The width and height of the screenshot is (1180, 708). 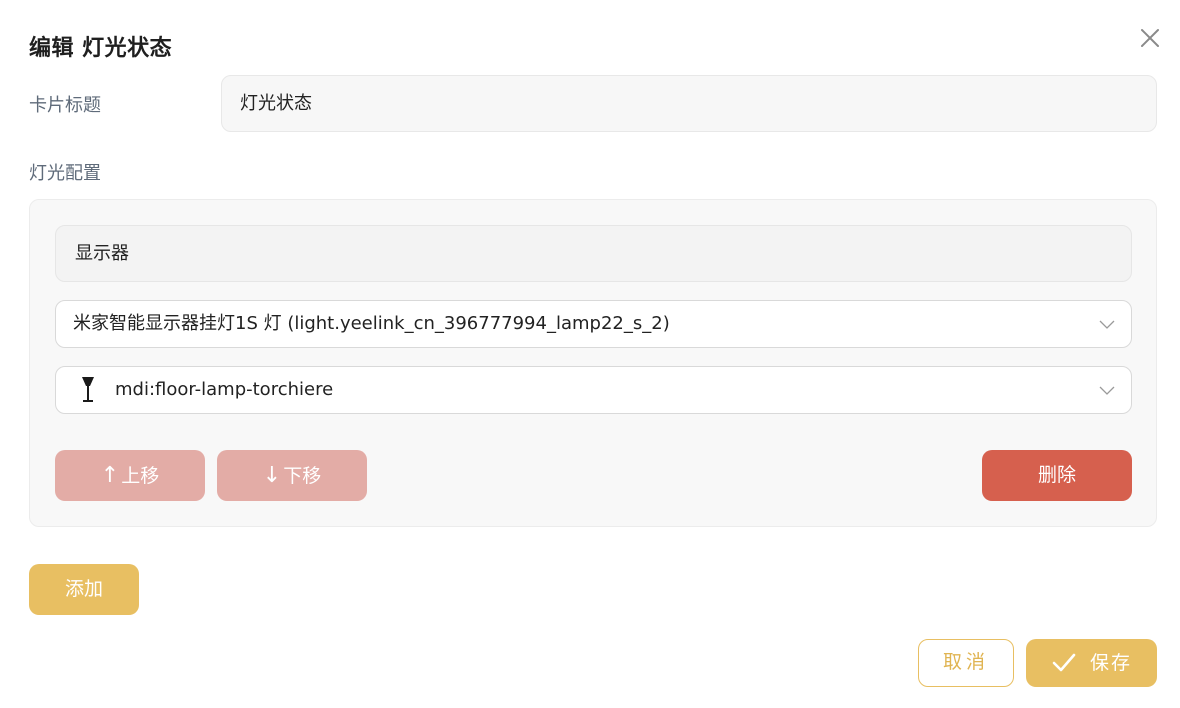 What do you see at coordinates (101, 48) in the screenshot?
I see `dialog-title: 编辑 灯光状态` at bounding box center [101, 48].